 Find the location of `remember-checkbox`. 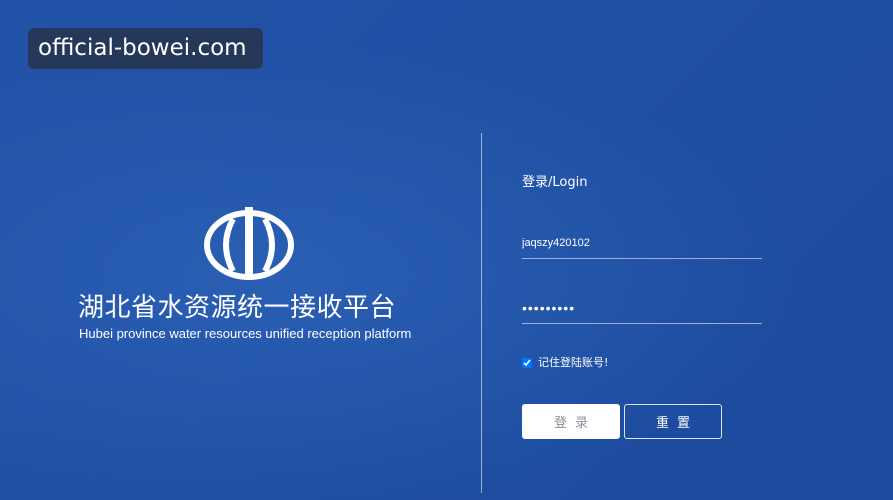

remember-checkbox is located at coordinates (527, 363).